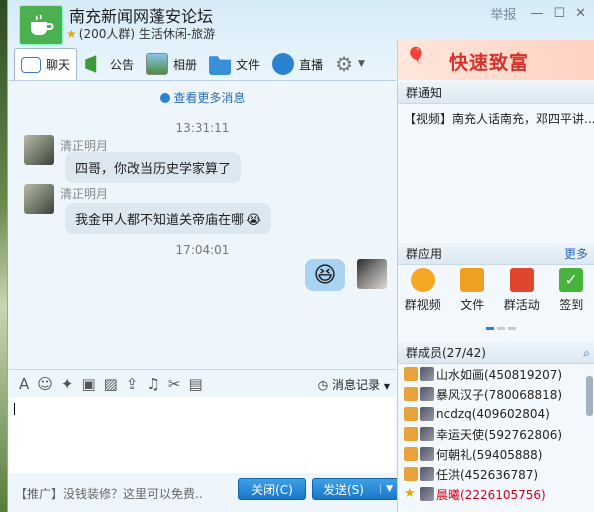 This screenshot has height=512, width=594. I want to click on tab-album: 相册, so click(171, 64).